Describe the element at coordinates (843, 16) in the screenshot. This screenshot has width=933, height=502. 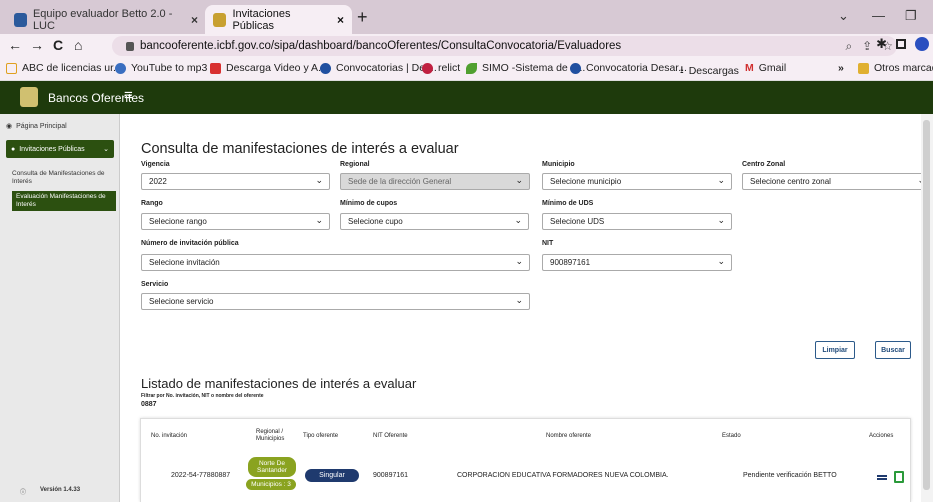
I see `tab-search-icon: ⌄` at that location.